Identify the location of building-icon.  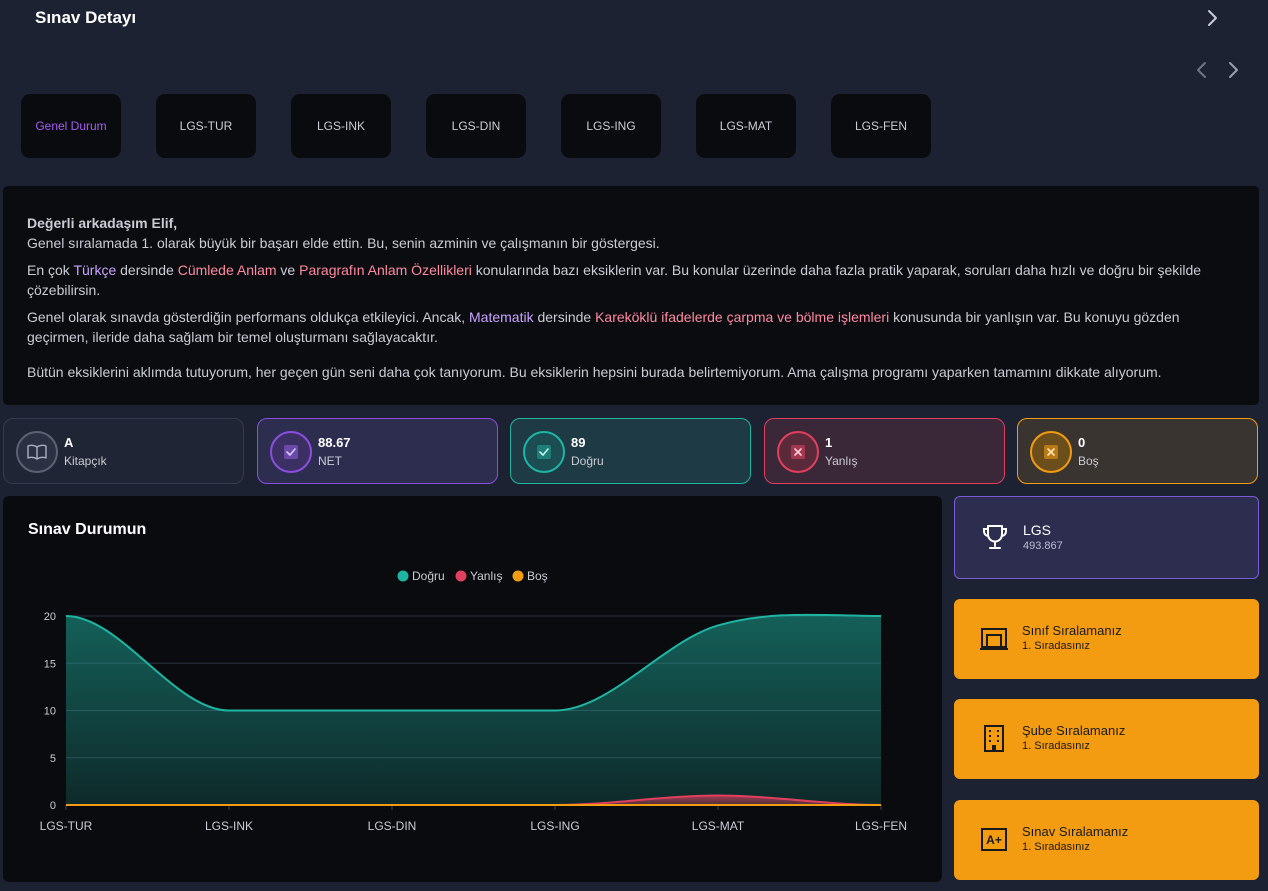
(994, 738).